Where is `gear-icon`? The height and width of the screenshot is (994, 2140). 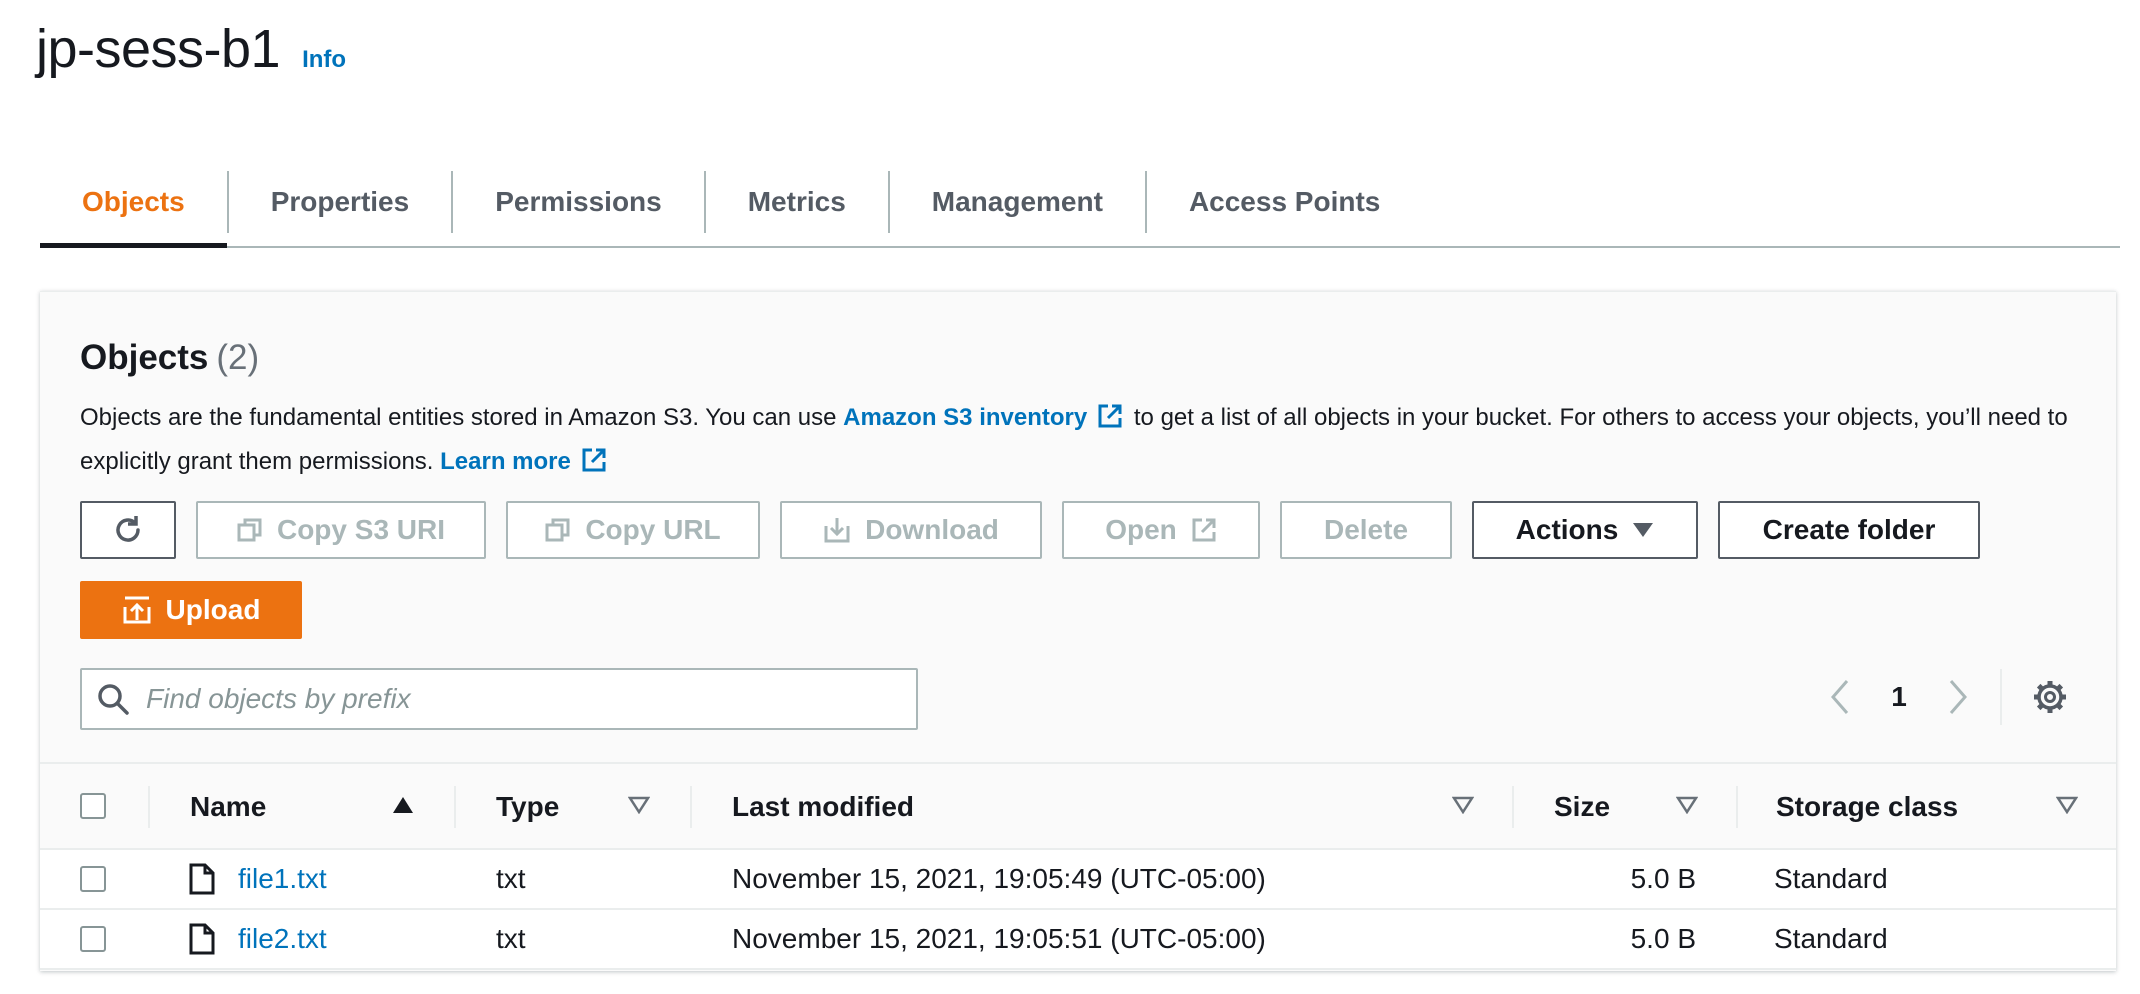
gear-icon is located at coordinates (2050, 697).